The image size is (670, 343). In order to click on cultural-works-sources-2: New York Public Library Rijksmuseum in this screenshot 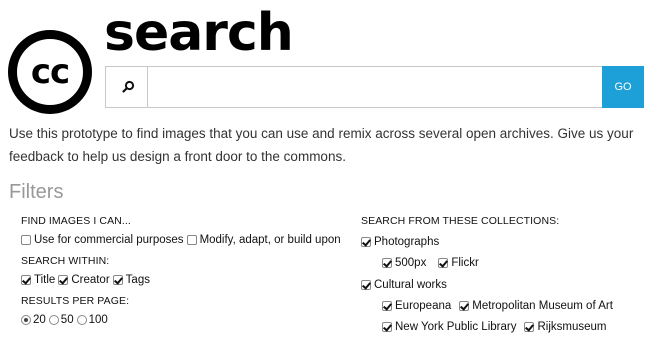, I will do `click(488, 327)`.